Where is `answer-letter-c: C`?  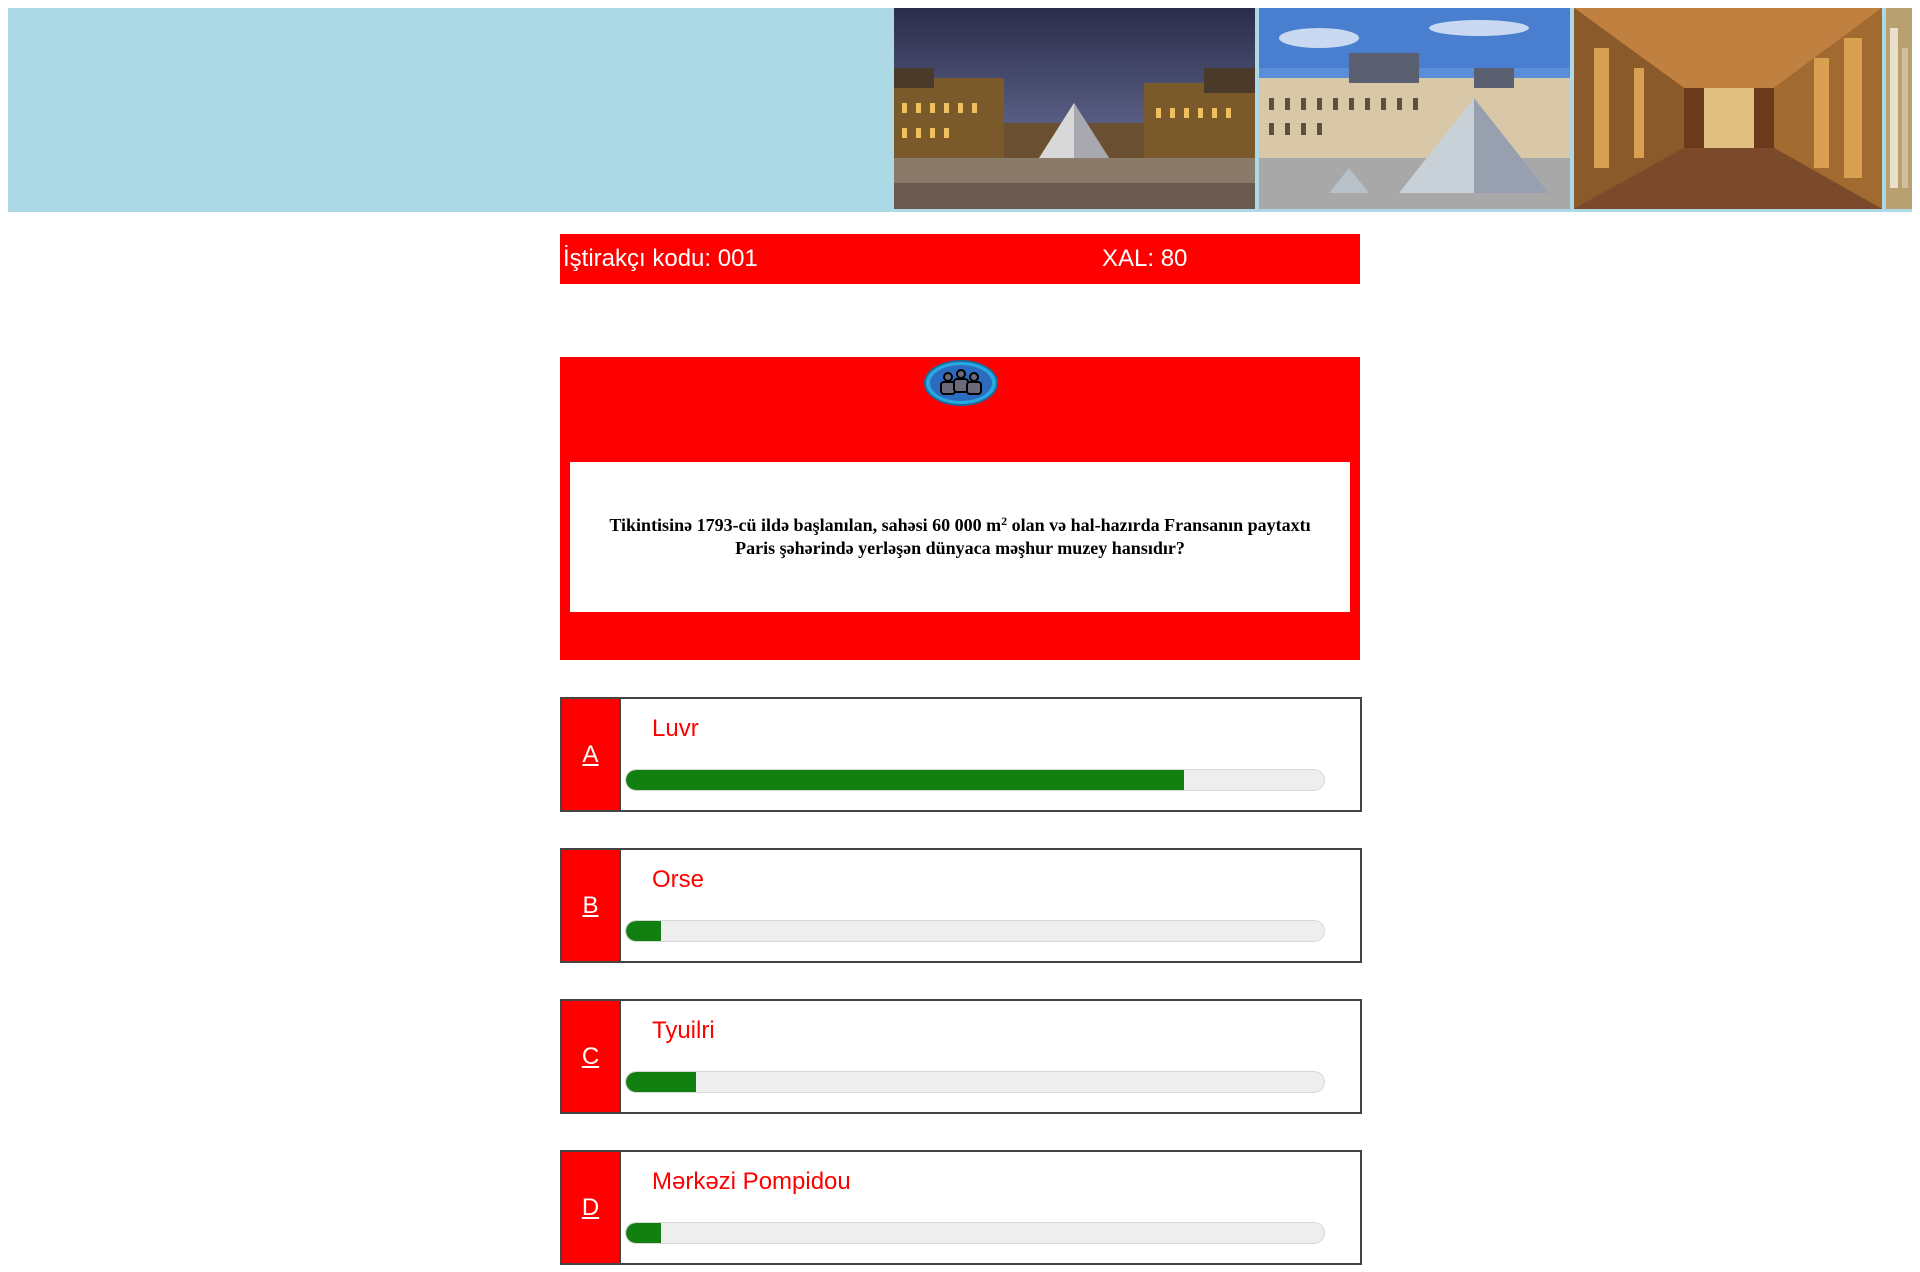
answer-letter-c: C is located at coordinates (591, 1056).